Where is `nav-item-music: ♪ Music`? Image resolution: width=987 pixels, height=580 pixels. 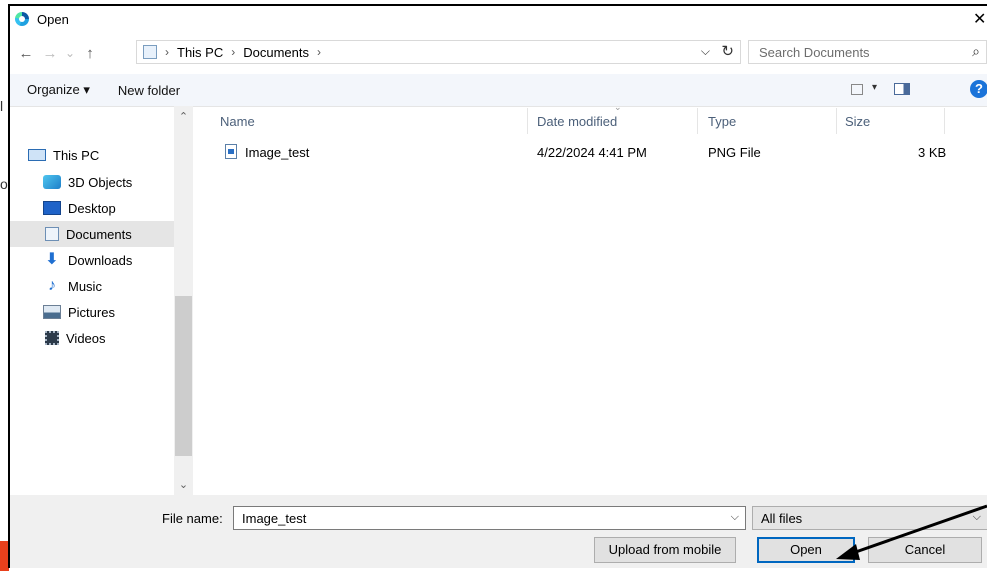 nav-item-music: ♪ Music is located at coordinates (92, 286).